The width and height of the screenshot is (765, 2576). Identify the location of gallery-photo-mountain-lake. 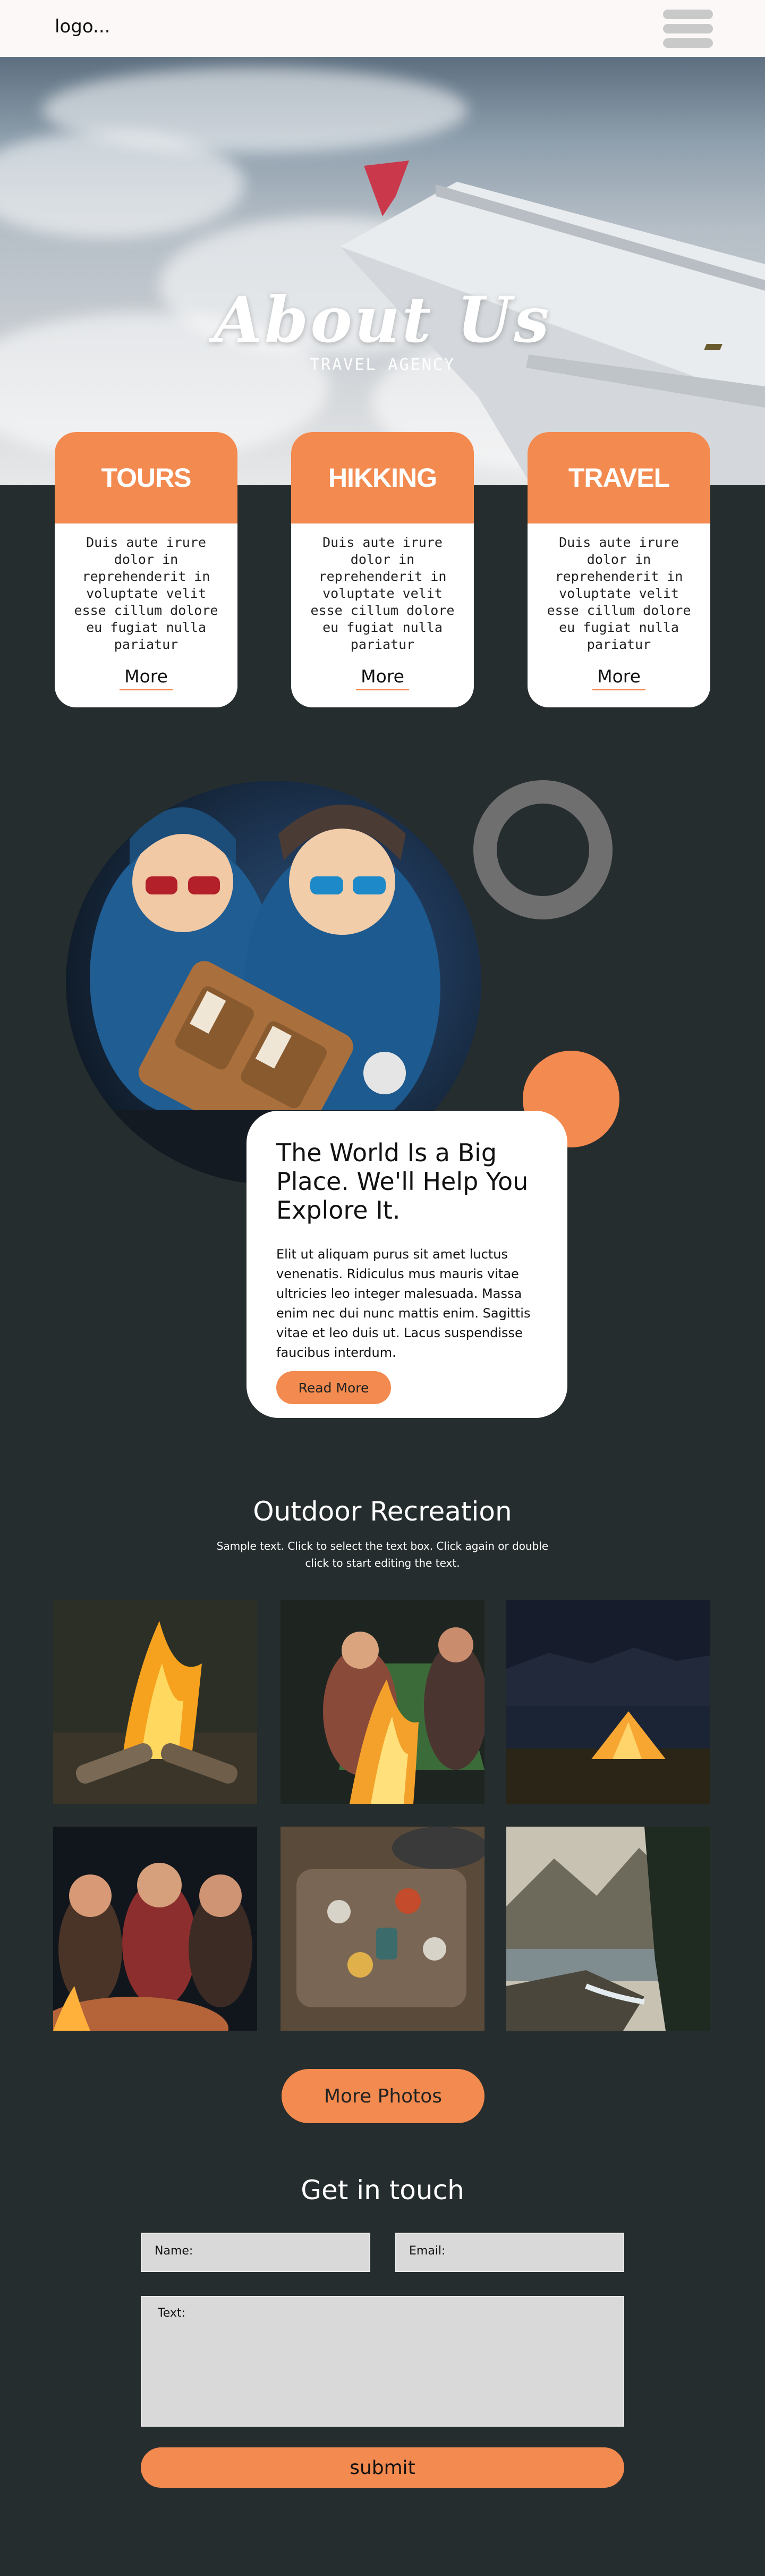
(608, 1929).